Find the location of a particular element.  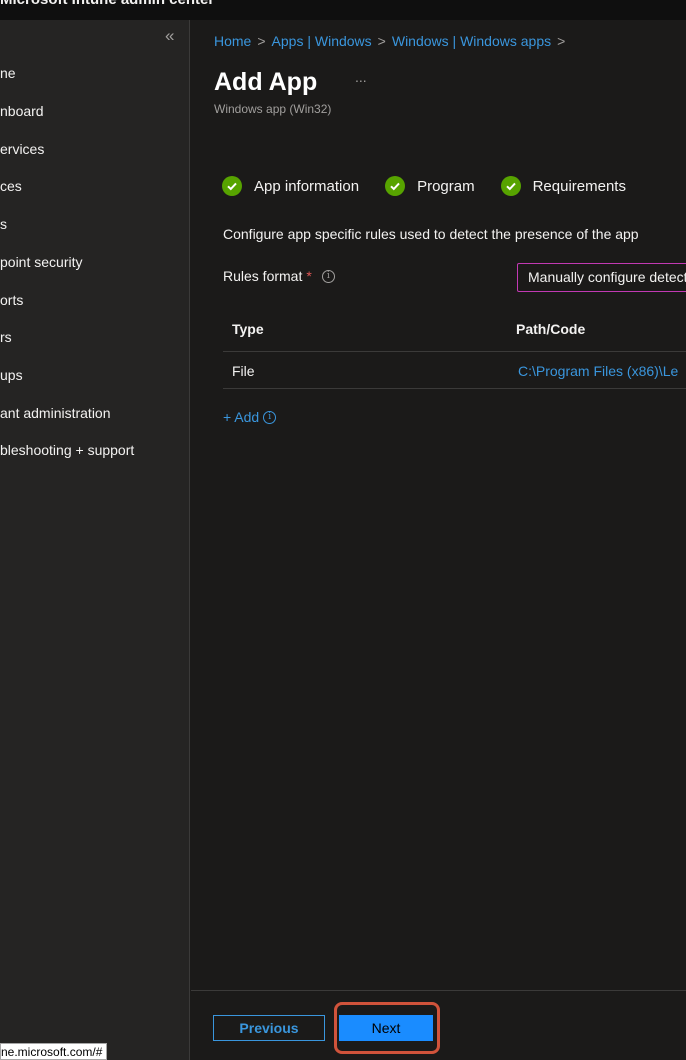

rules-format-dropdown: Manually configure detection rules is located at coordinates (601, 277).